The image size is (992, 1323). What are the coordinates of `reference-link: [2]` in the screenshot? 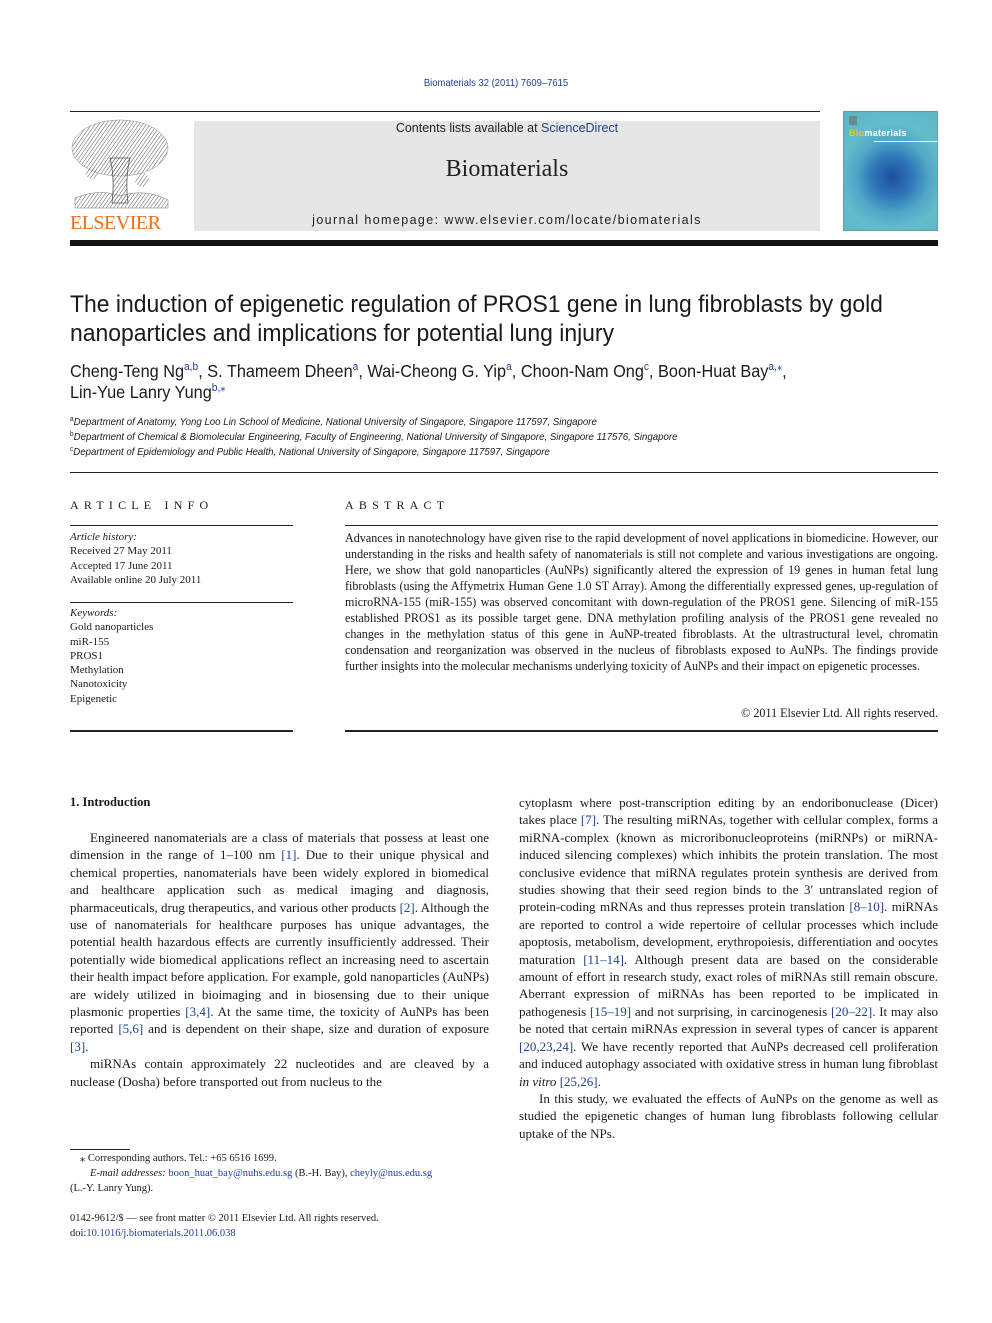 It's located at (407, 907).